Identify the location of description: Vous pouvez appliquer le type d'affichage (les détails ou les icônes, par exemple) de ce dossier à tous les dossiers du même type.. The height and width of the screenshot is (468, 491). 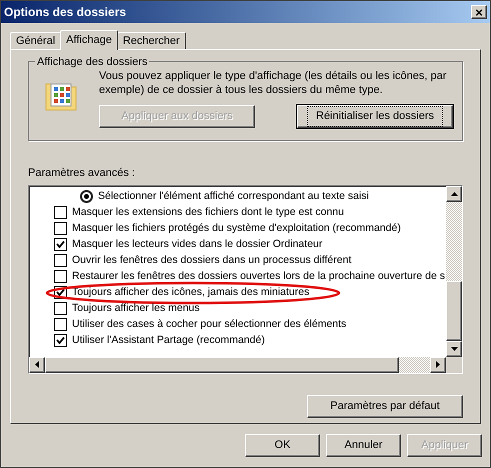
(273, 83).